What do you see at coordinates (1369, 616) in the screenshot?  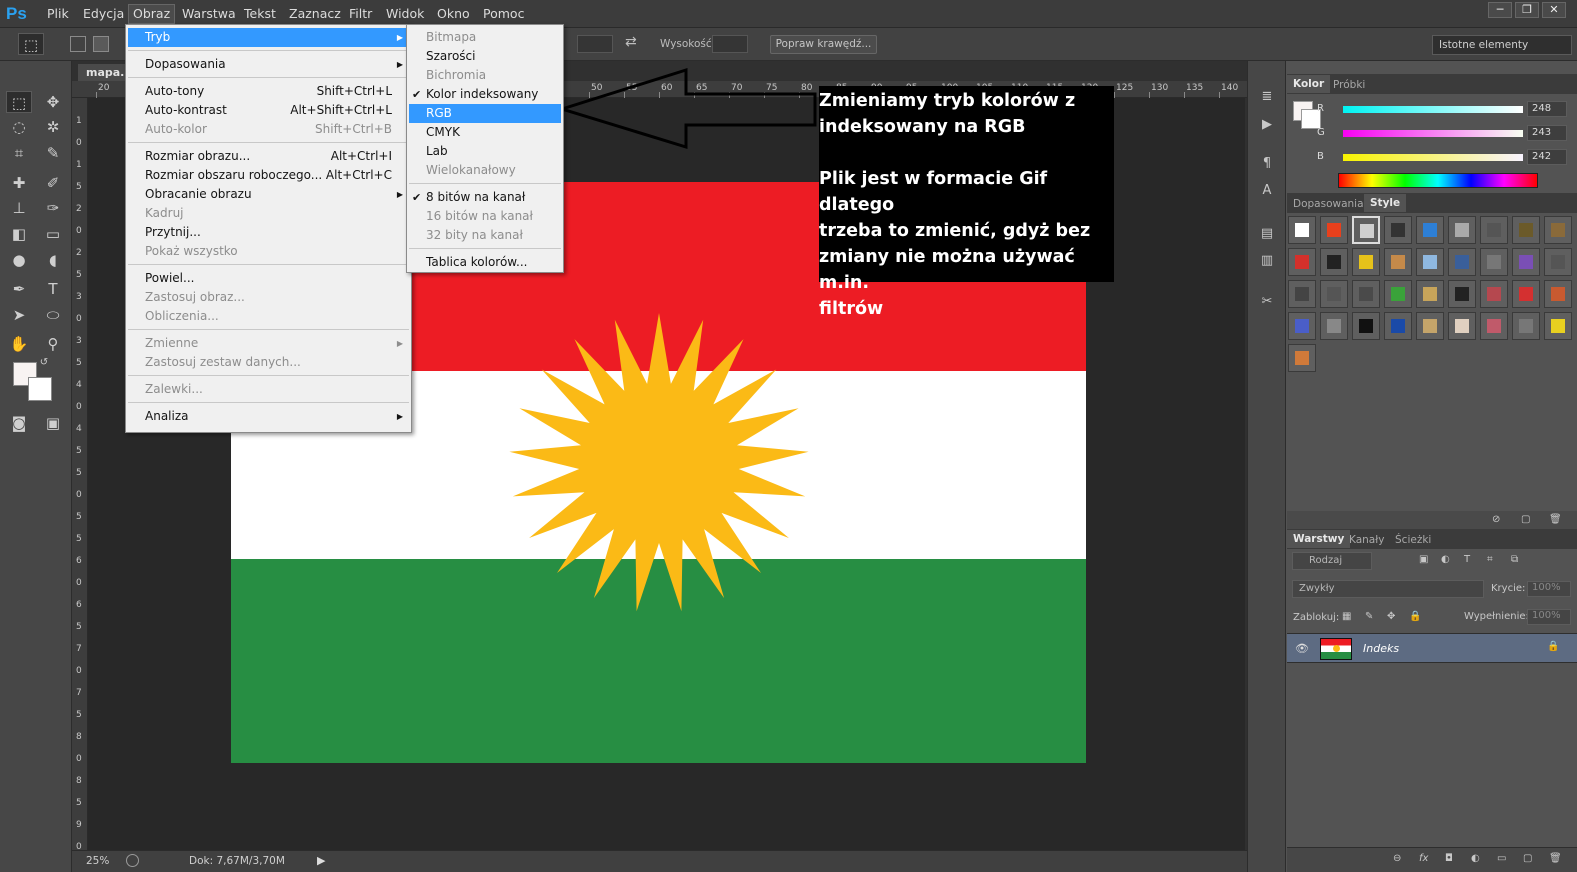 I see `lock-brush-icon: ✎` at bounding box center [1369, 616].